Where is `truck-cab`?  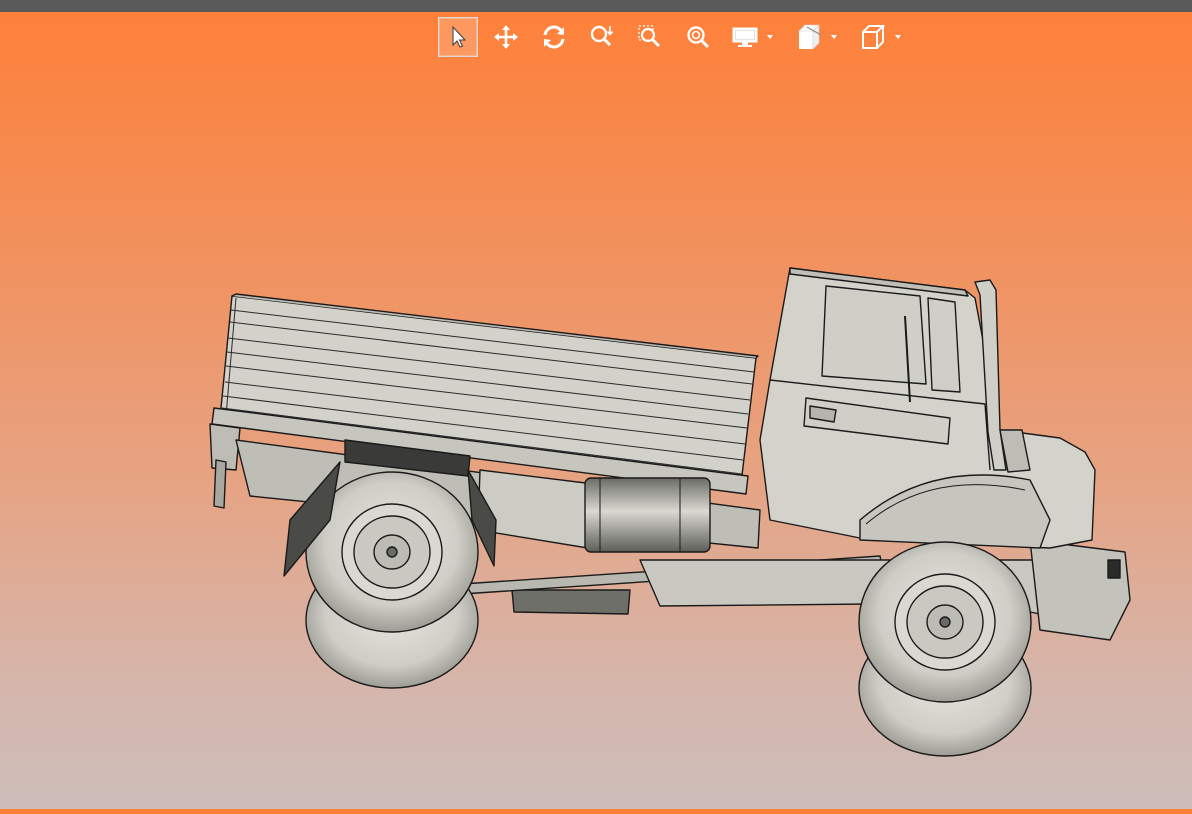
truck-cab is located at coordinates (927, 408).